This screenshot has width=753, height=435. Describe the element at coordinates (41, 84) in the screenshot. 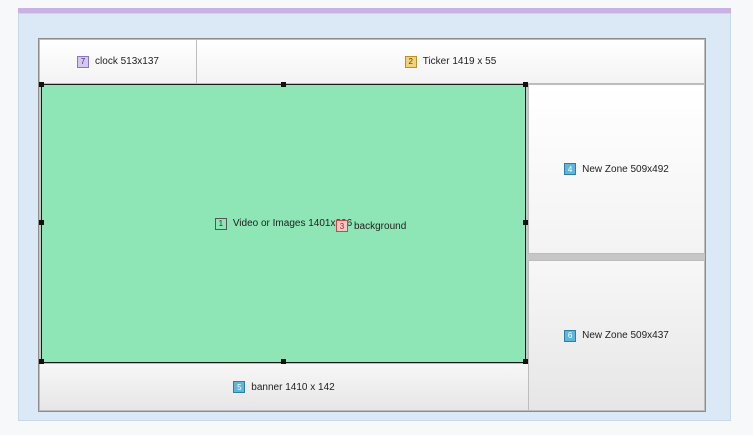

I see `resize-handle-top-left` at that location.